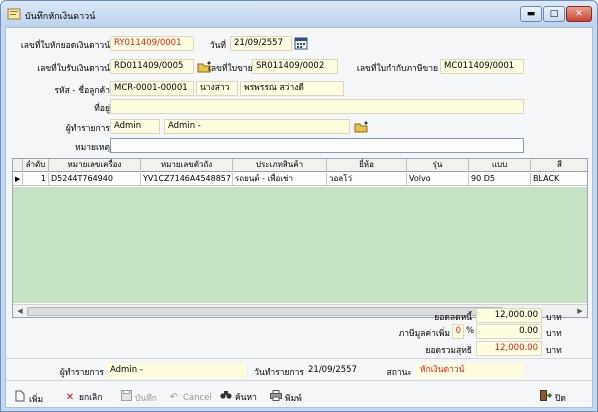  I want to click on calendar-icon, so click(301, 43).